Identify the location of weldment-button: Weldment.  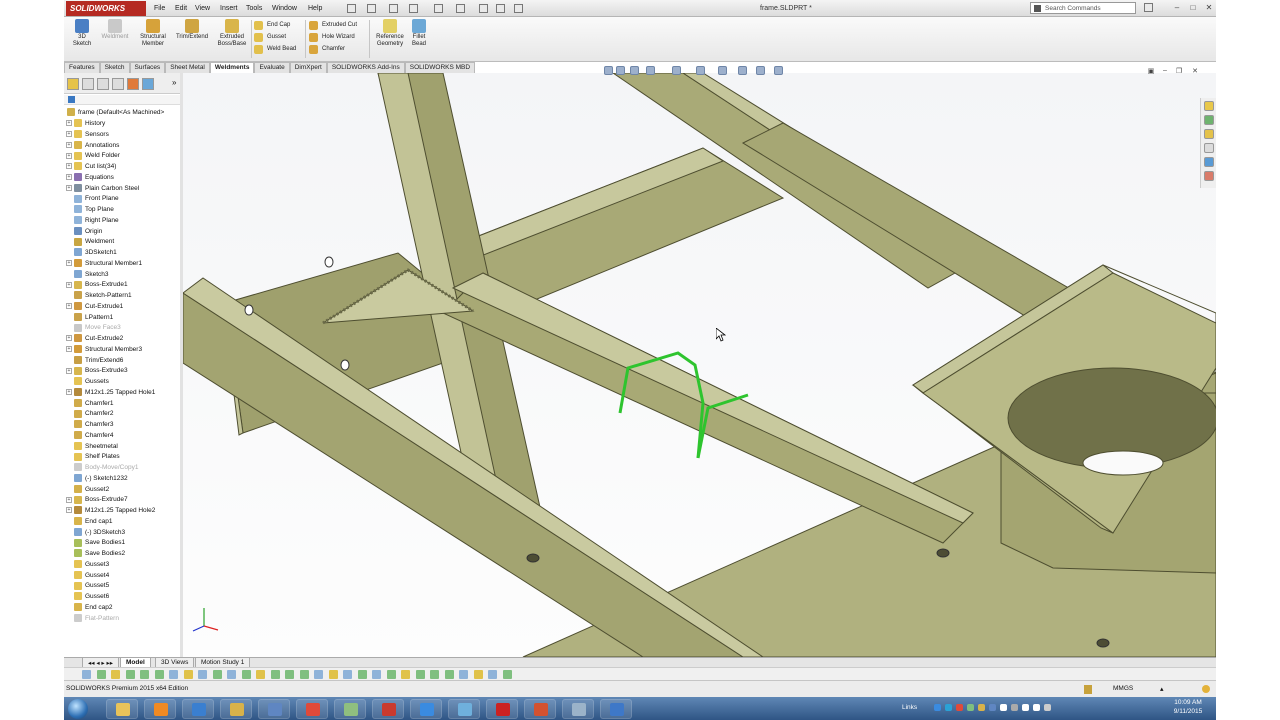
(115, 30).